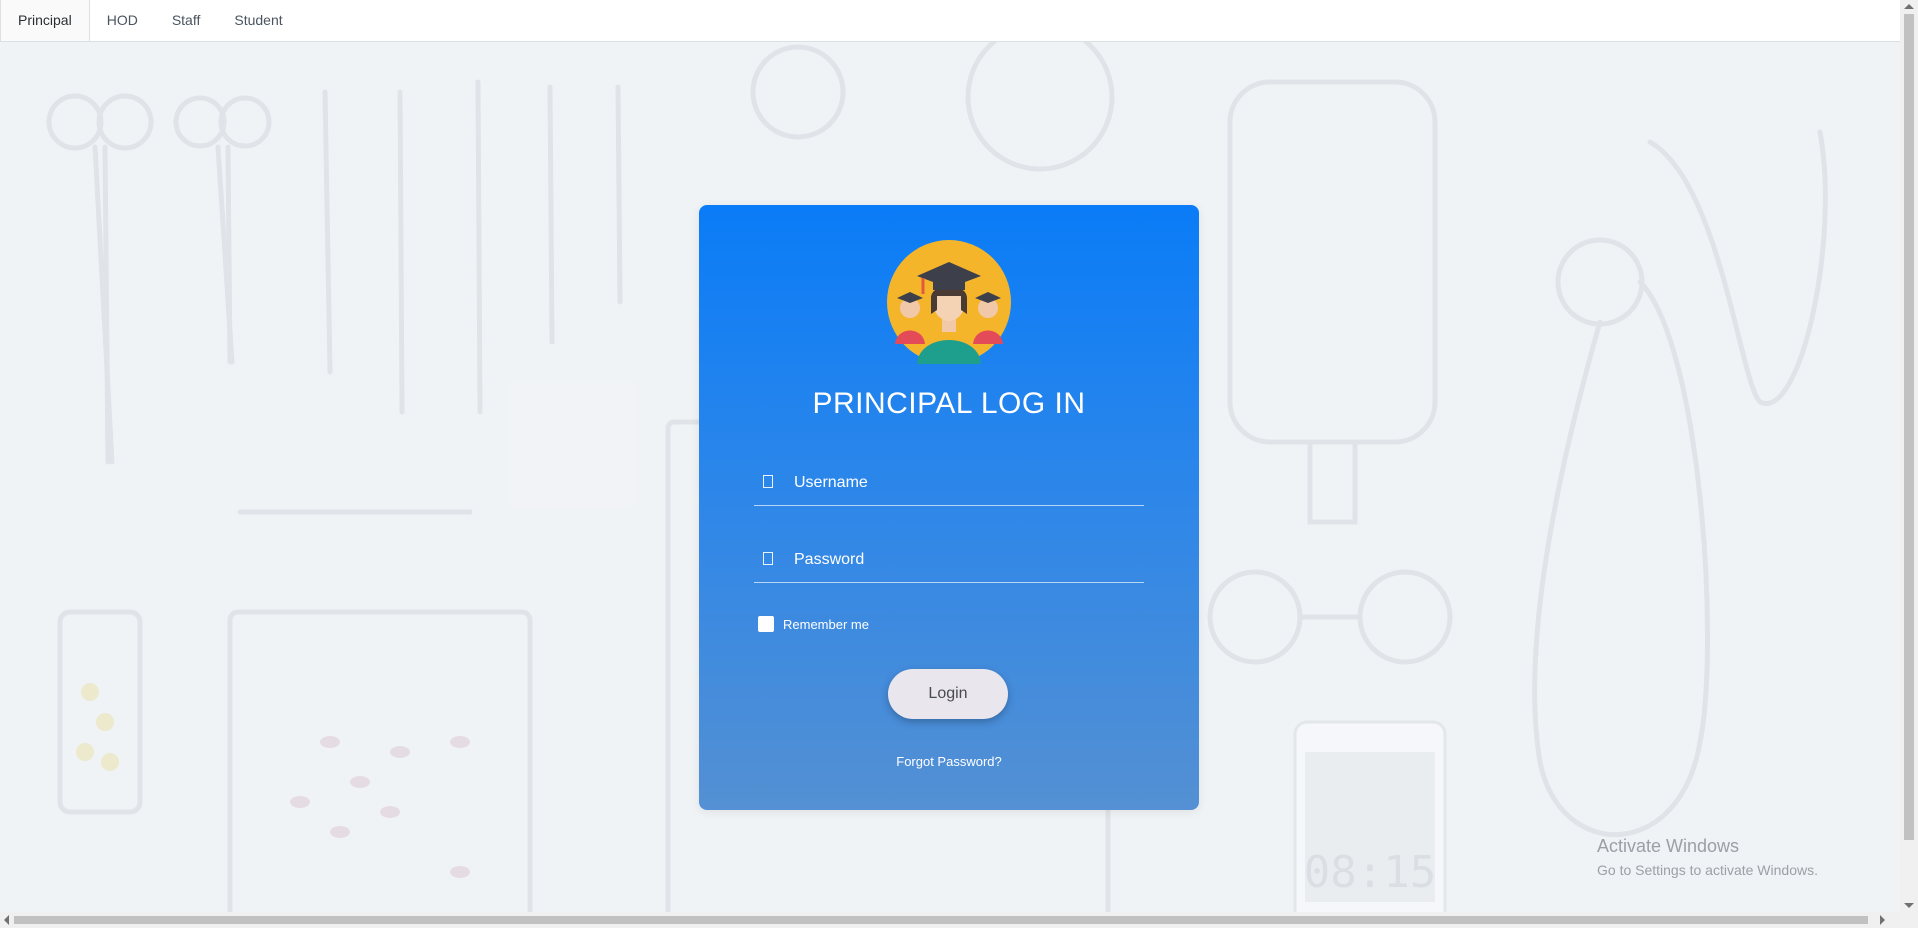 The image size is (1918, 928). I want to click on lock-icon, so click(768, 558).